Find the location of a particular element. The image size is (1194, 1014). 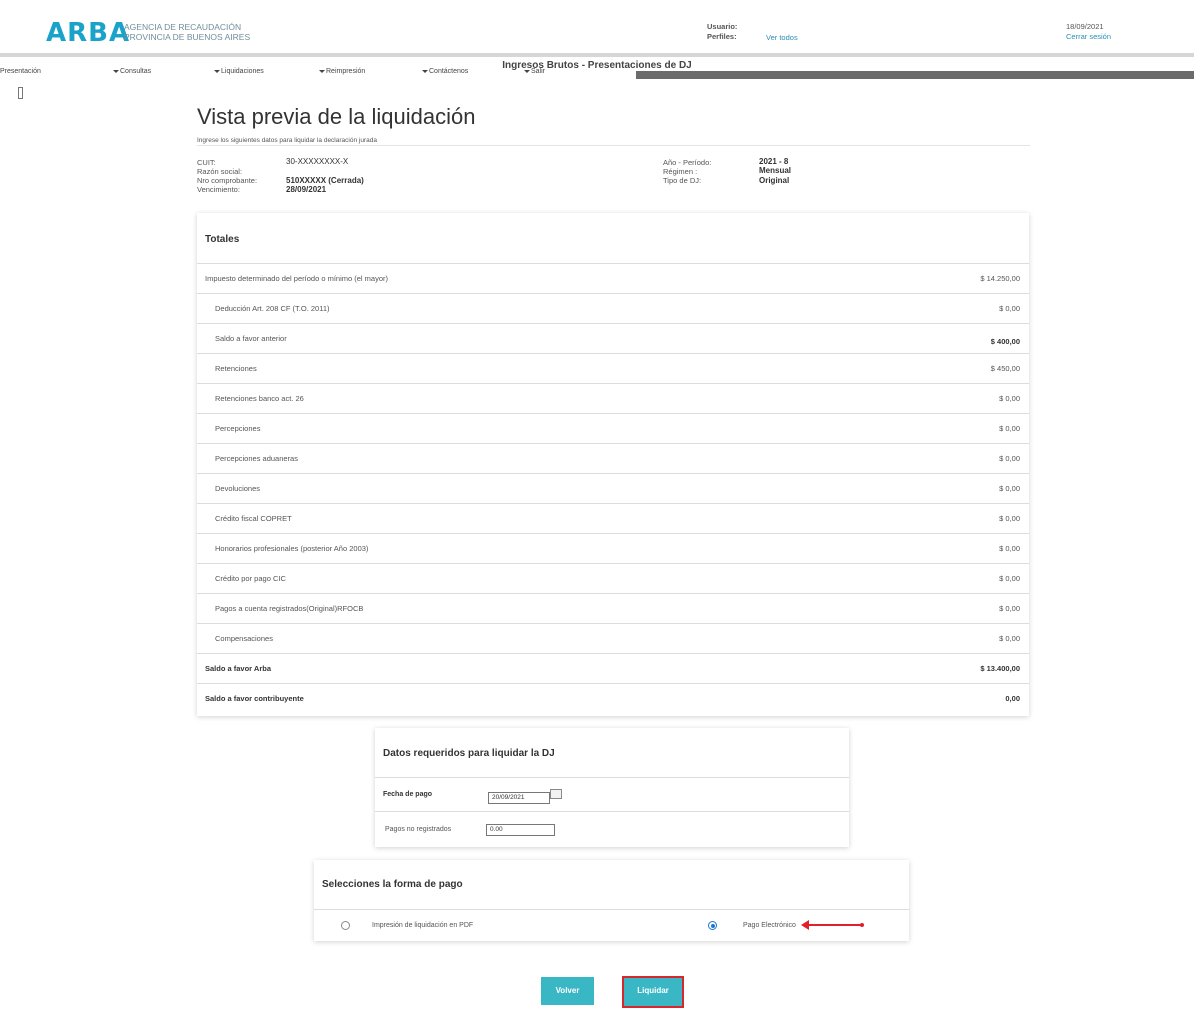

row-label: Devoluciones is located at coordinates (238, 488).